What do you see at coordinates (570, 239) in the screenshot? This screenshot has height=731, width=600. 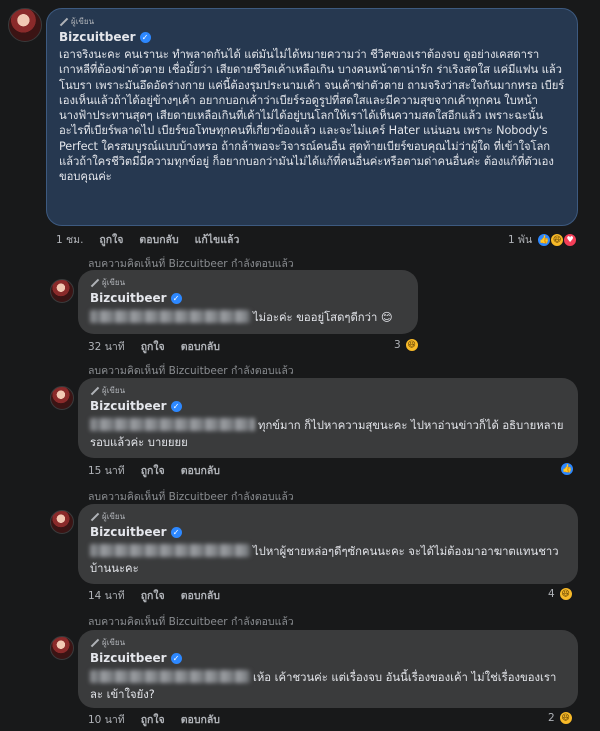 I see `love-reaction-icon: ♥` at bounding box center [570, 239].